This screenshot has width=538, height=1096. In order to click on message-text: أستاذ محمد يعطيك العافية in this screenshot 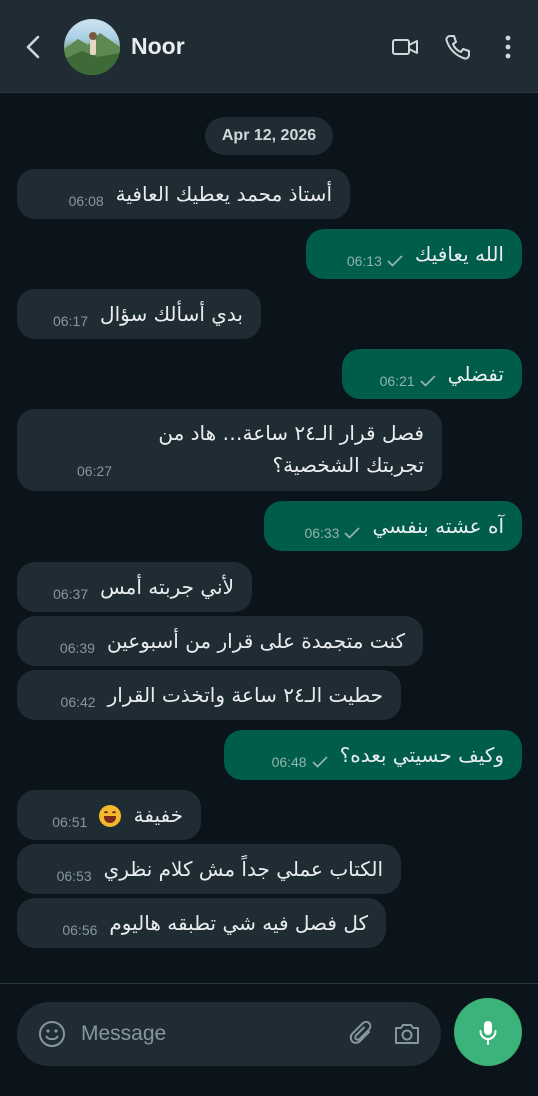, I will do `click(223, 194)`.